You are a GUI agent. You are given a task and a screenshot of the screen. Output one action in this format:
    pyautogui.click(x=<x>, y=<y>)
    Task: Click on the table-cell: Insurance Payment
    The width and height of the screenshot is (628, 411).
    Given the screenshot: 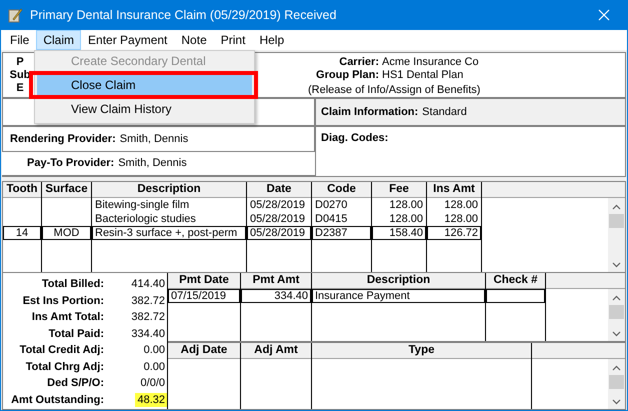 What is the action you would take?
    pyautogui.click(x=398, y=296)
    